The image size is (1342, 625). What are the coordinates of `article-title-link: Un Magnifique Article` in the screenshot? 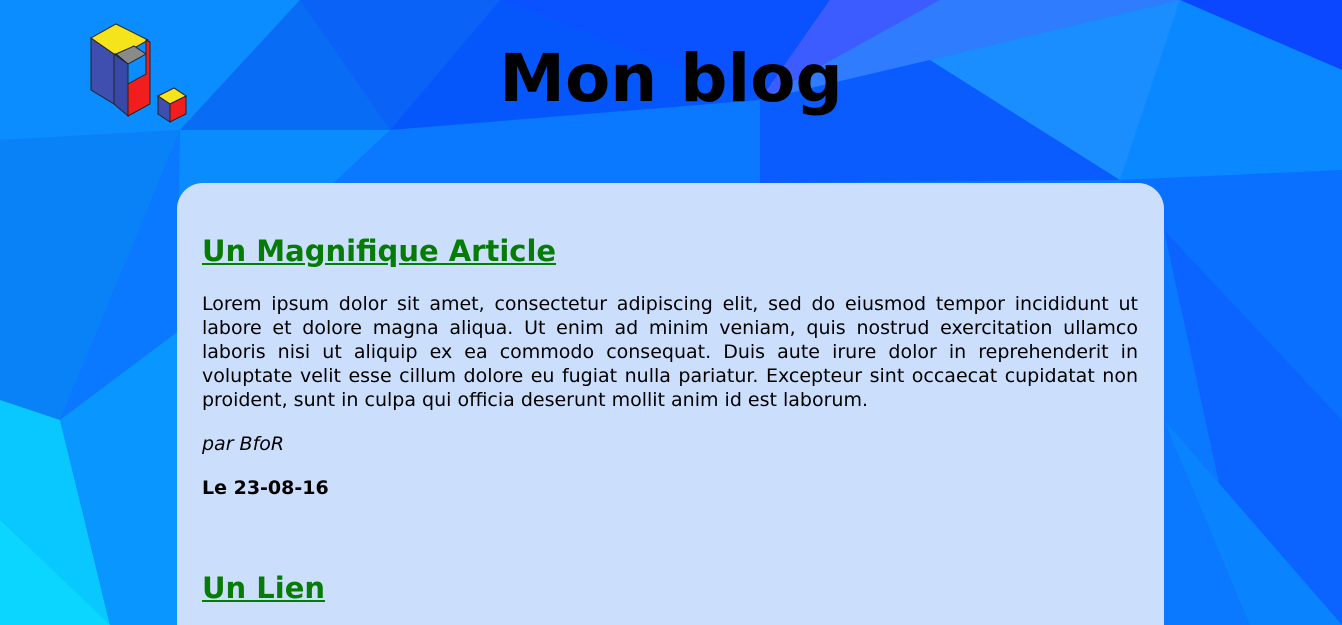 It's located at (670, 251).